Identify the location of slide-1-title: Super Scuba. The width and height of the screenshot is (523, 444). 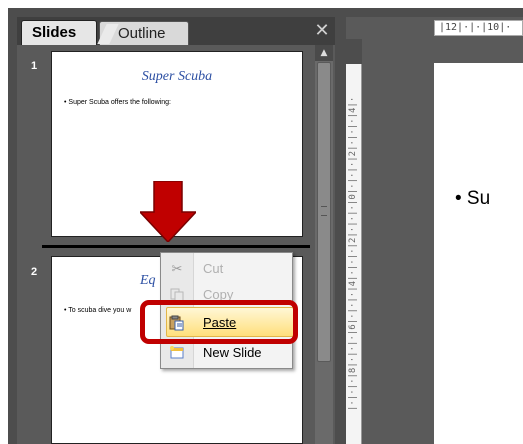
(177, 76).